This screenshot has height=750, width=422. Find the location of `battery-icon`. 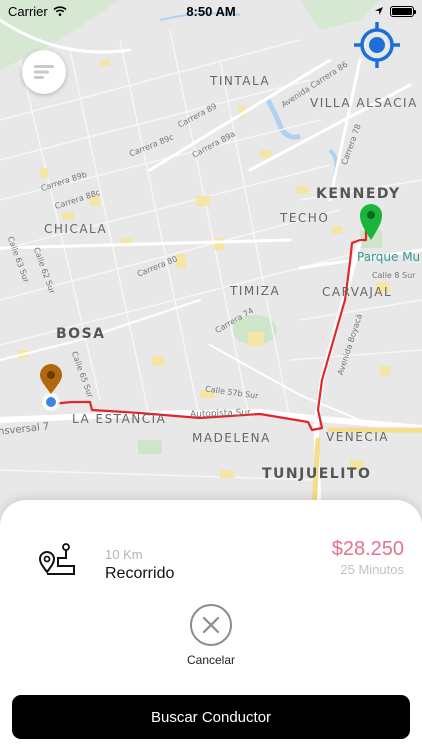

battery-icon is located at coordinates (403, 11).